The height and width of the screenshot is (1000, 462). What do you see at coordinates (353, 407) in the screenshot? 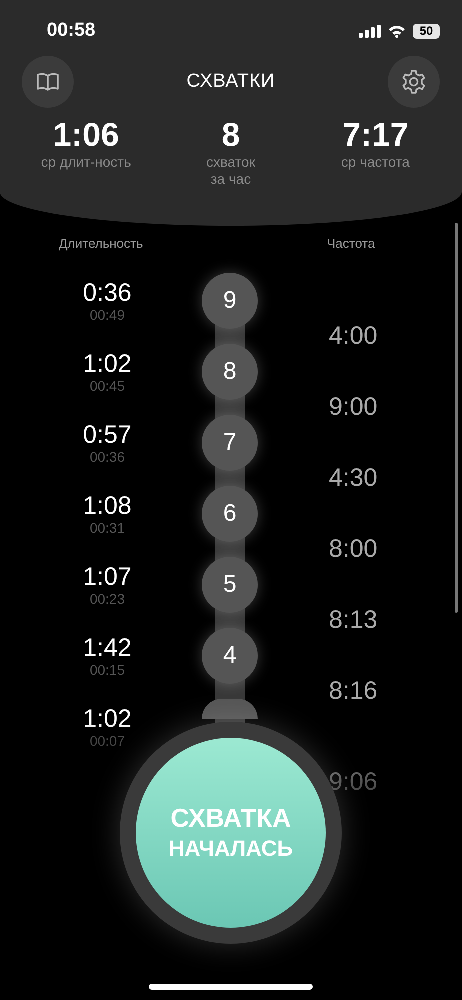
I see `frequency-value: 9:00` at bounding box center [353, 407].